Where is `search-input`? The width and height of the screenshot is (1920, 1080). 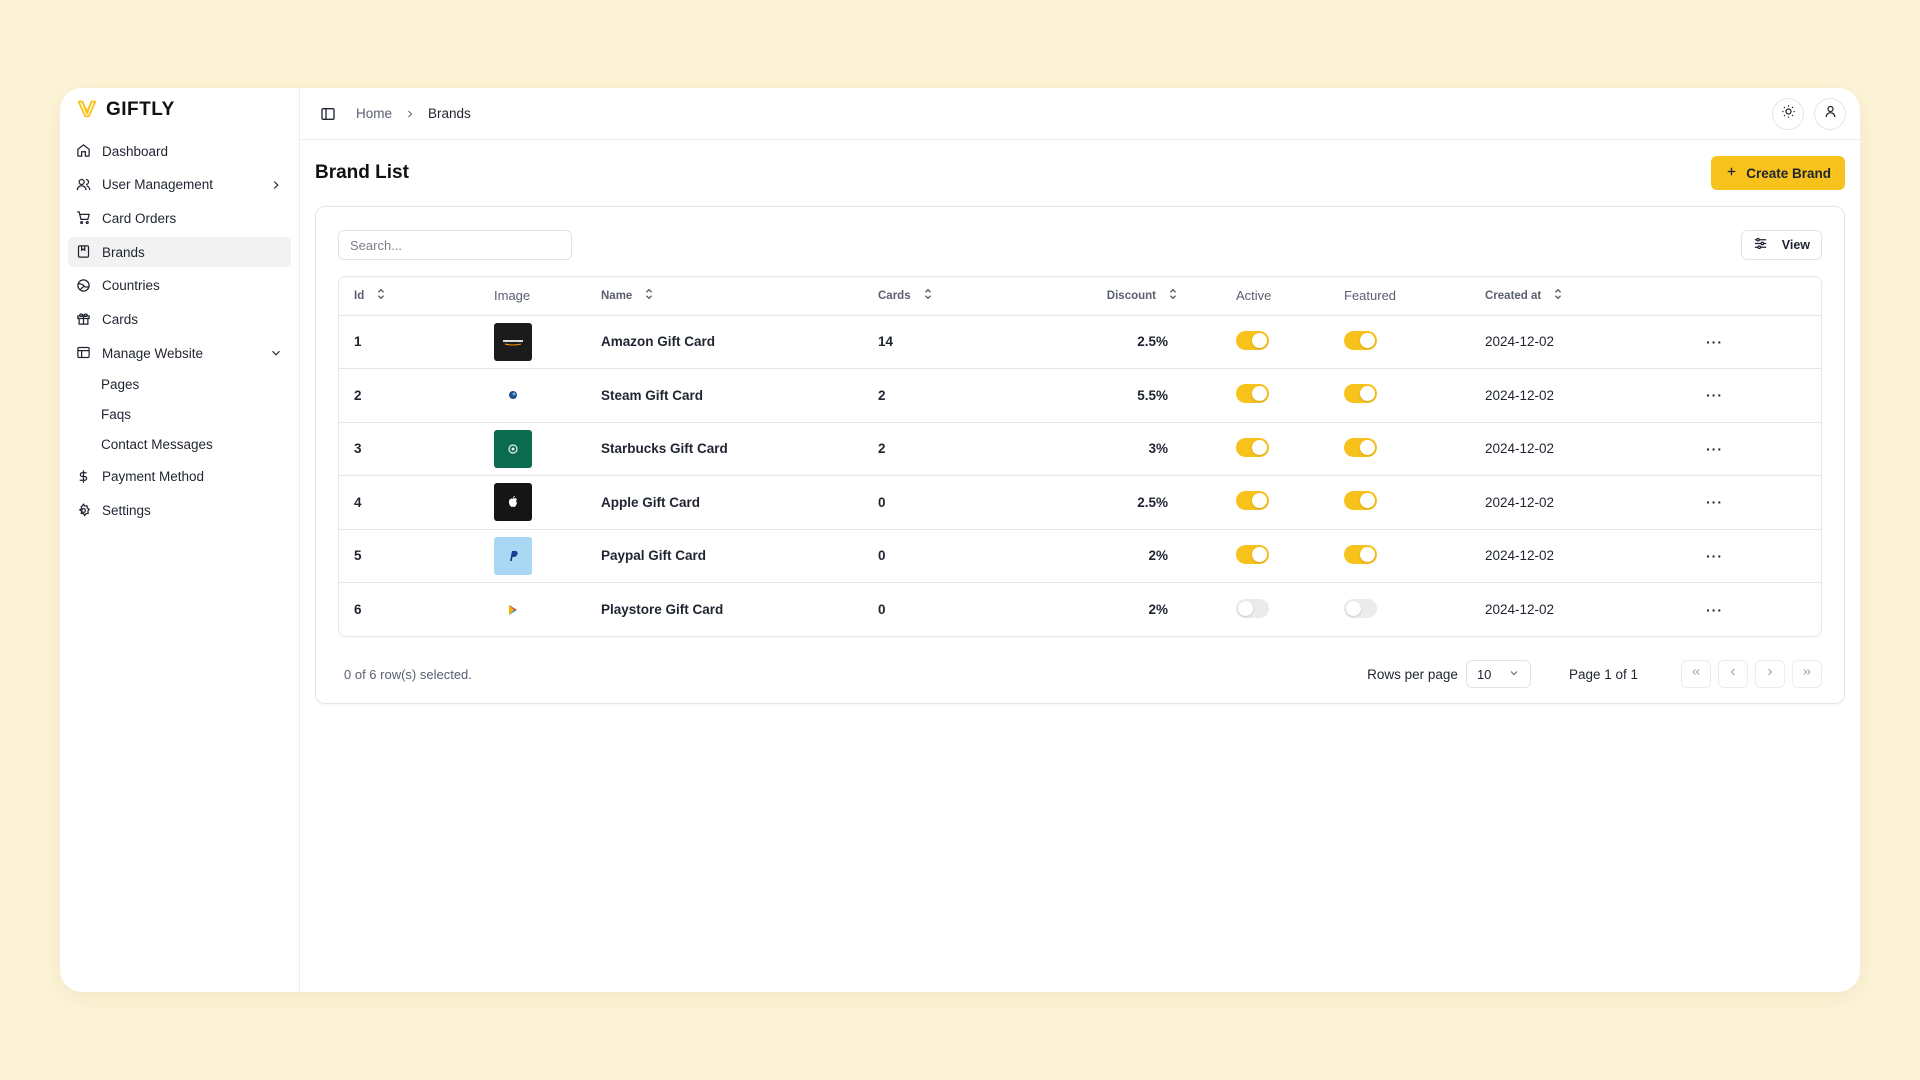 search-input is located at coordinates (455, 245).